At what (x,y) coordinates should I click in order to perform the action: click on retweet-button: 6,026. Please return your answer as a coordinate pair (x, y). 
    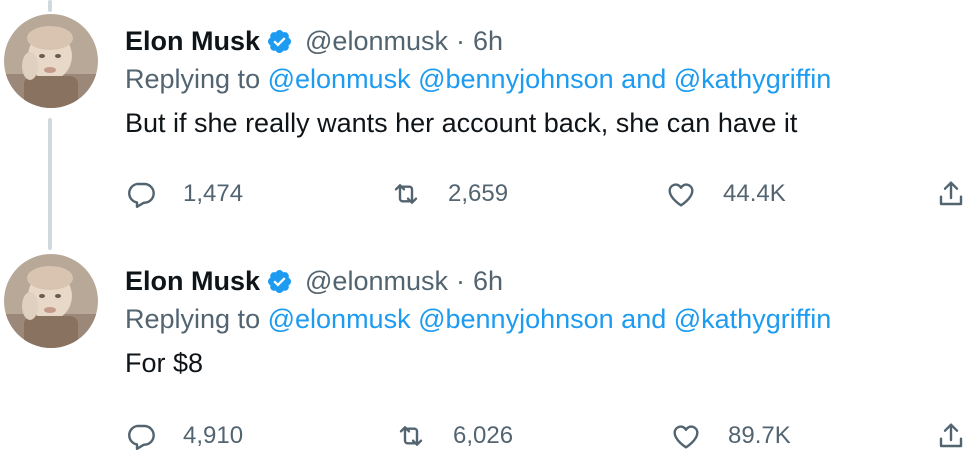
    Looking at the image, I should click on (454, 436).